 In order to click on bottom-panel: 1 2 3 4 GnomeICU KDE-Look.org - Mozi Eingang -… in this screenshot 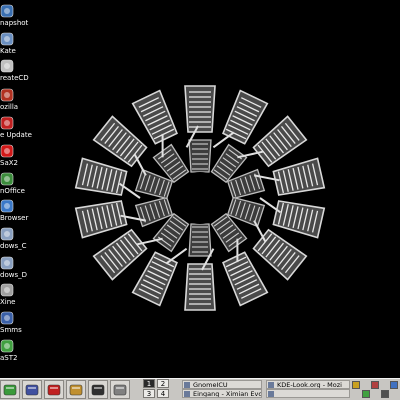, I will do `click(200, 389)`.